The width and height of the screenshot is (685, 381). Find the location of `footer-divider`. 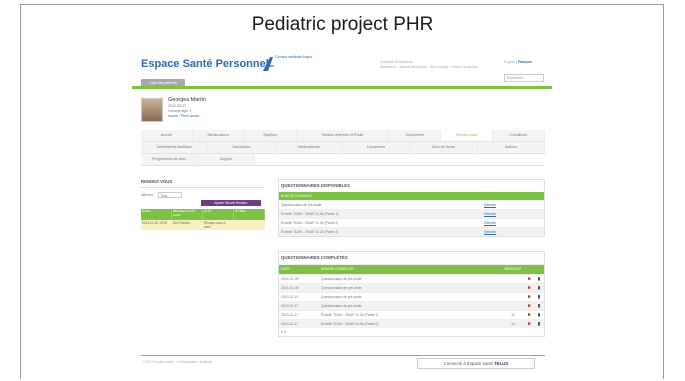

footer-divider is located at coordinates (343, 355).